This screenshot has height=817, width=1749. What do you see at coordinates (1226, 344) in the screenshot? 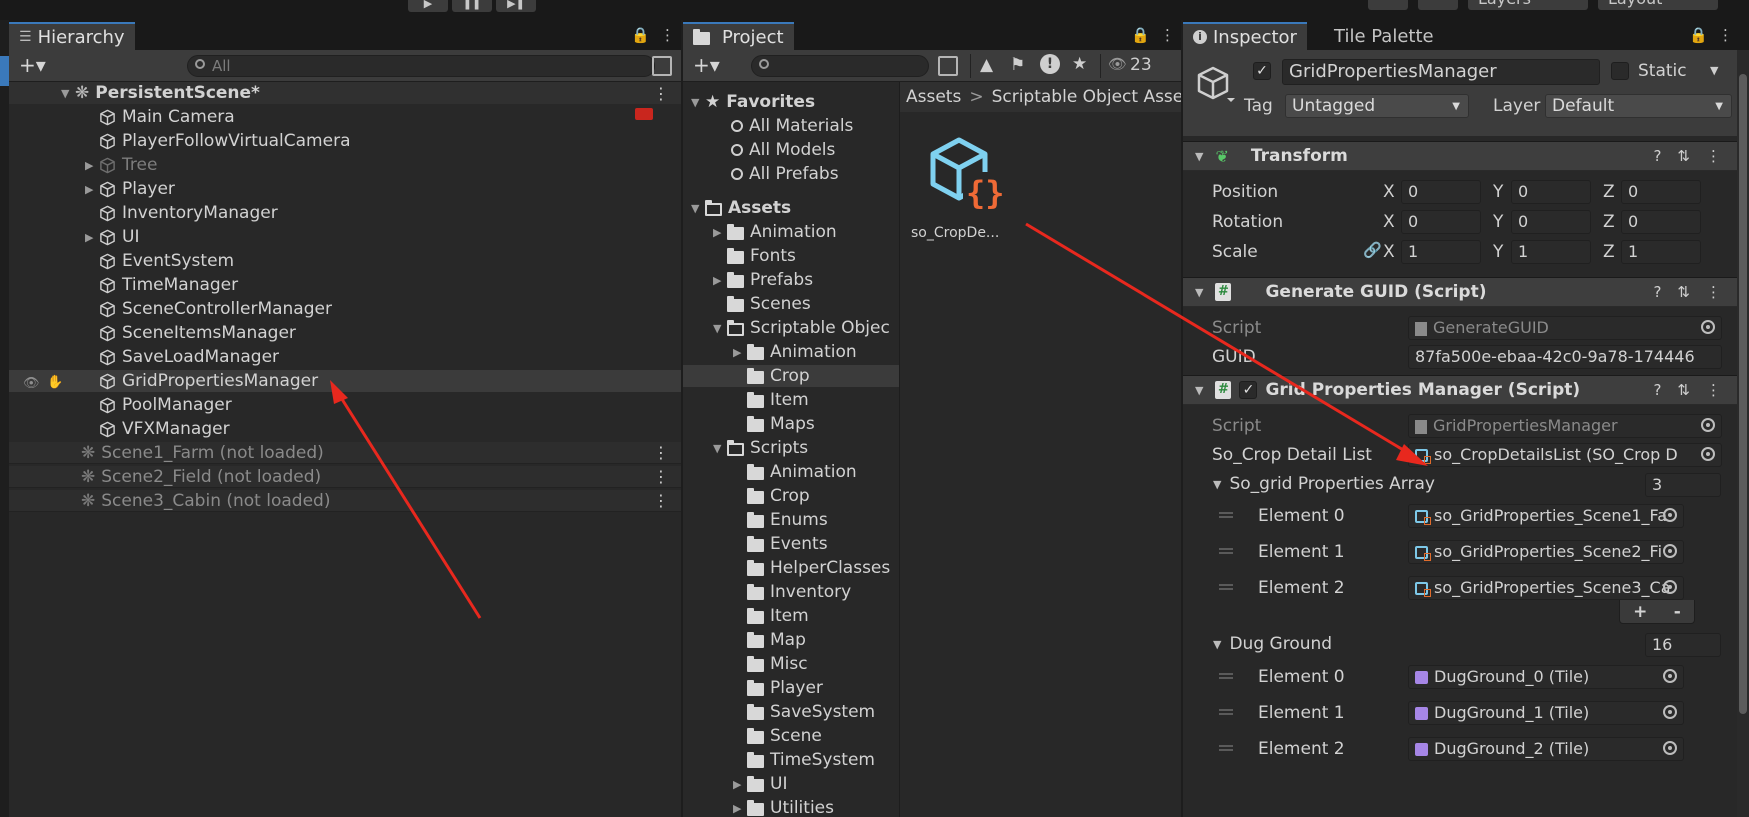
I see `annotation-arrow-crop` at bounding box center [1226, 344].